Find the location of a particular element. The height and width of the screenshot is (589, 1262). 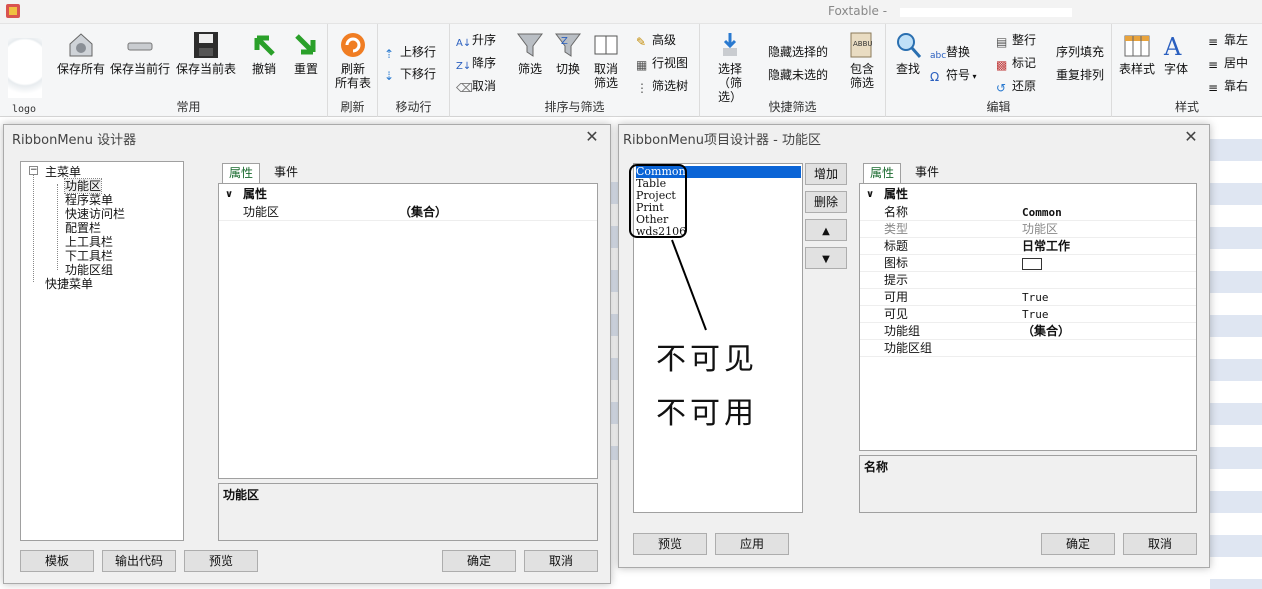

annotation-line is located at coordinates (689, 285).